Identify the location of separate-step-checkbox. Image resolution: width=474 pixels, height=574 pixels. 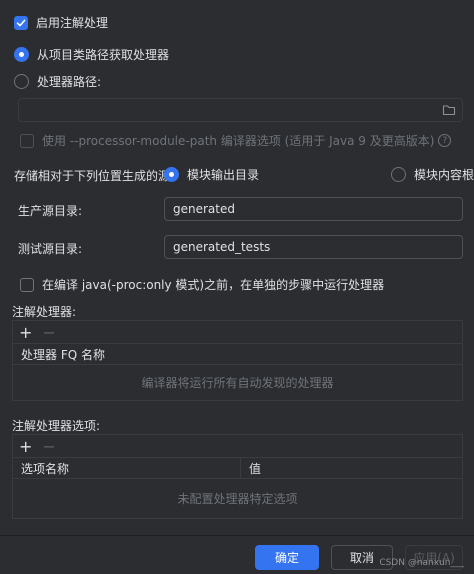
(27, 284).